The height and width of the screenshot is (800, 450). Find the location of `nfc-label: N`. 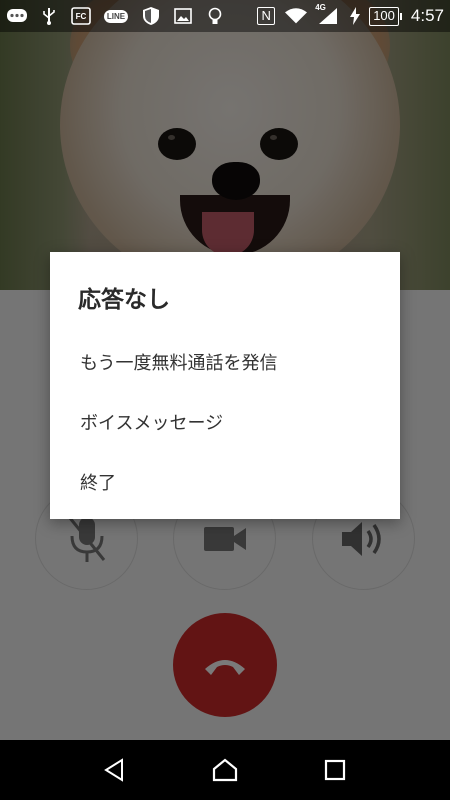

nfc-label: N is located at coordinates (266, 16).